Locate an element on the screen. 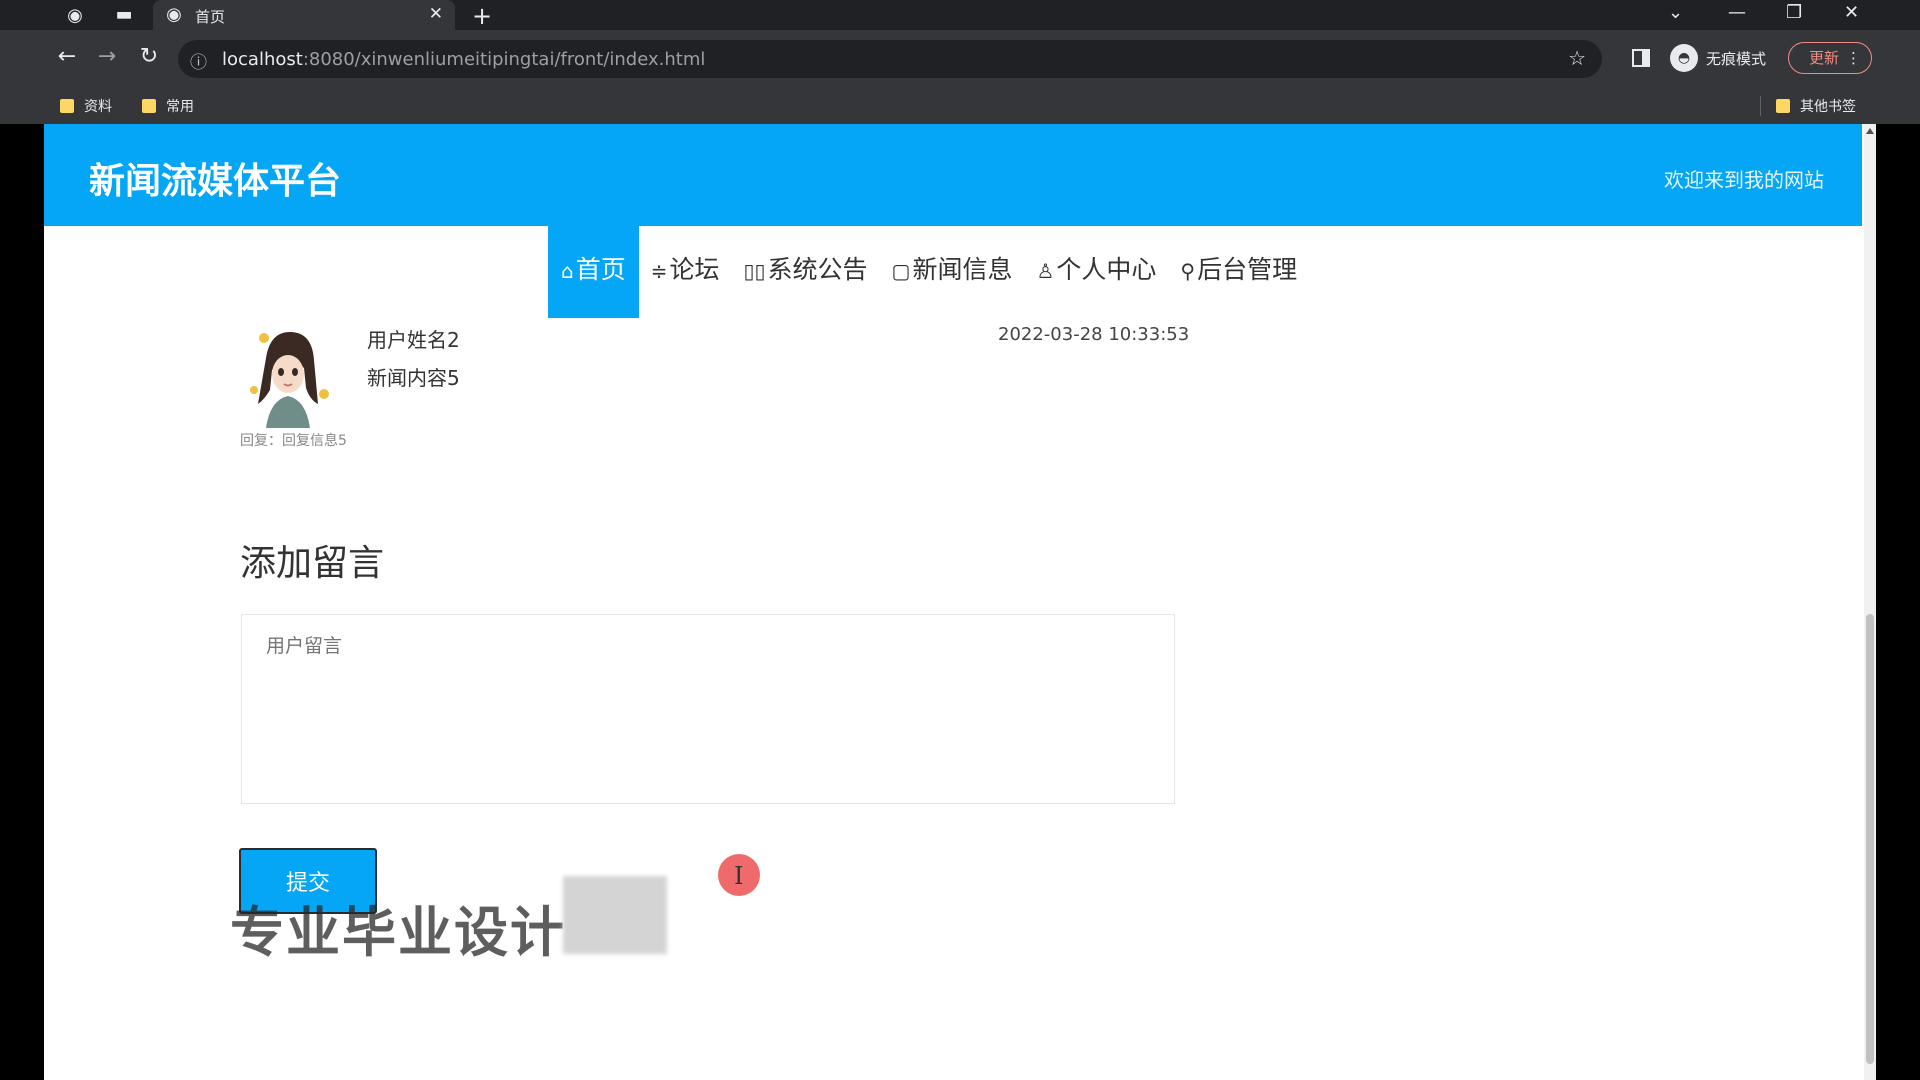 The image size is (1920, 1080). nav-item-forum: ≑论坛 is located at coordinates (685, 272).